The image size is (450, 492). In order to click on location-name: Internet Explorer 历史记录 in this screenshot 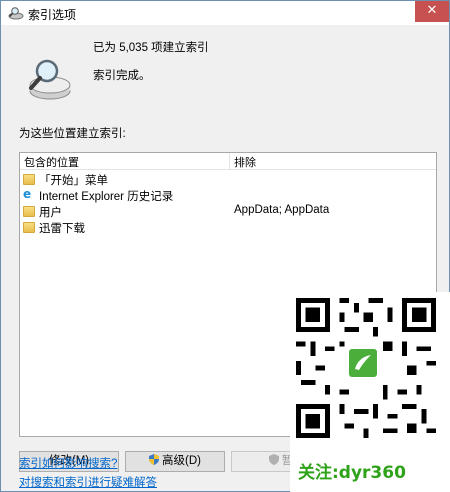, I will do `click(106, 197)`.